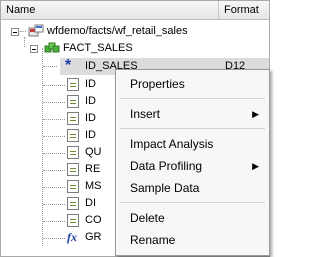 The image size is (320, 257). I want to click on field-label: QU, so click(93, 152).